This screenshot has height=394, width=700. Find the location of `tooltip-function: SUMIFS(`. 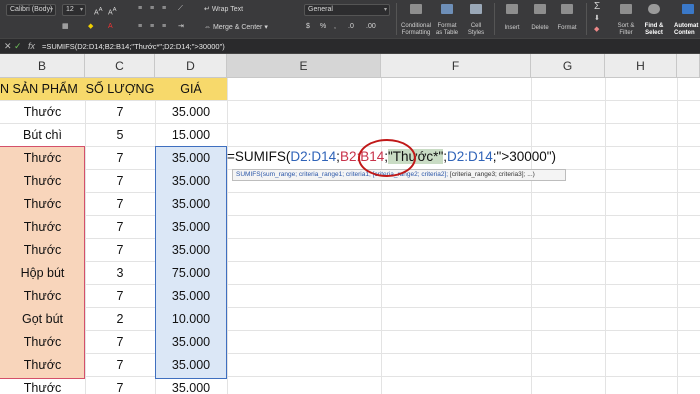

tooltip-function: SUMIFS( is located at coordinates (249, 174).